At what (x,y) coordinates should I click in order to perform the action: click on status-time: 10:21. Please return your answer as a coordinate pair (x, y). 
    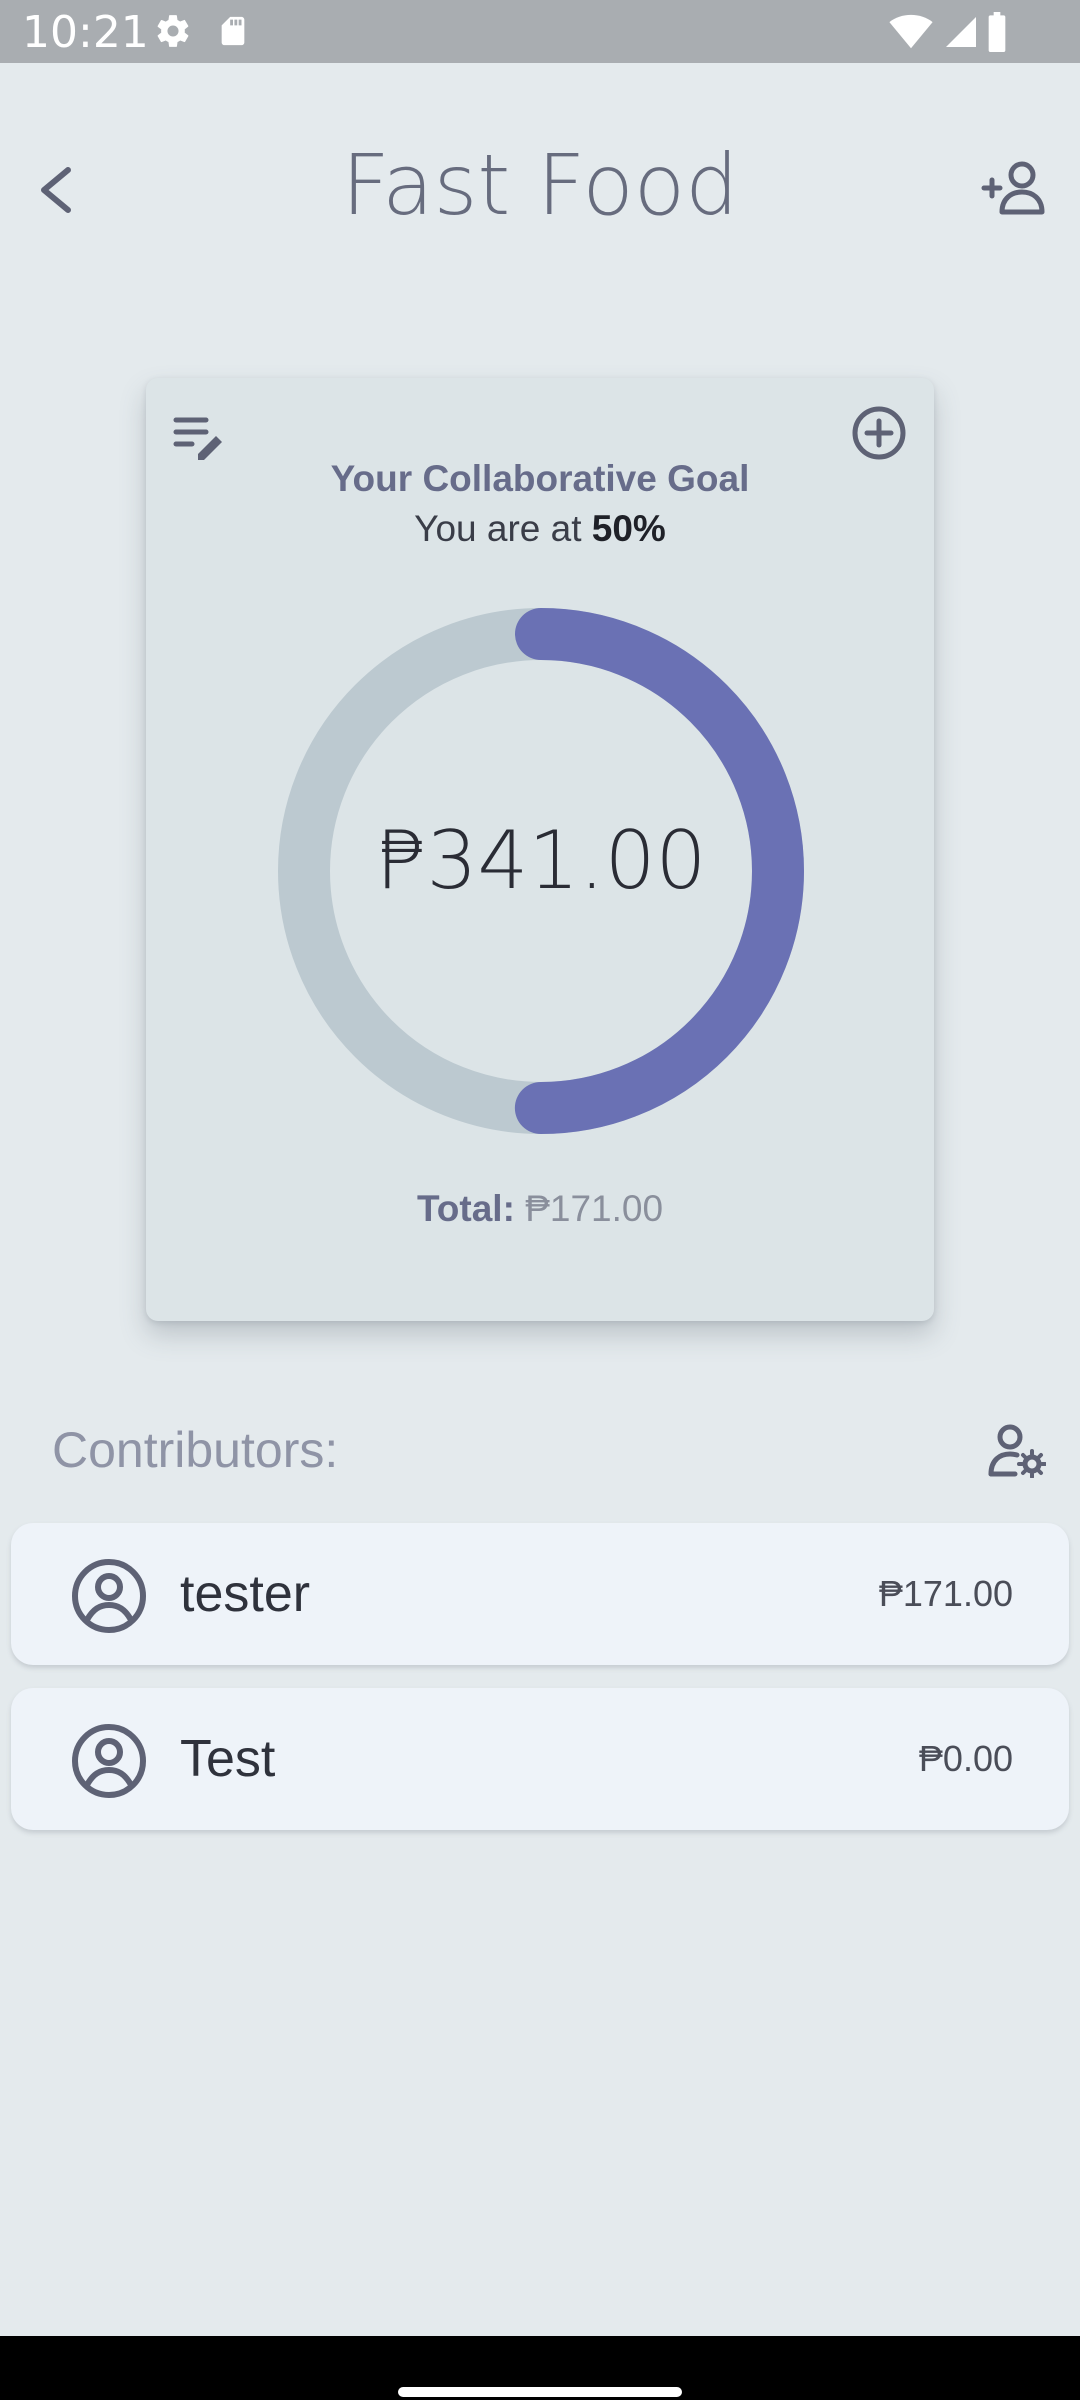
    Looking at the image, I should click on (85, 32).